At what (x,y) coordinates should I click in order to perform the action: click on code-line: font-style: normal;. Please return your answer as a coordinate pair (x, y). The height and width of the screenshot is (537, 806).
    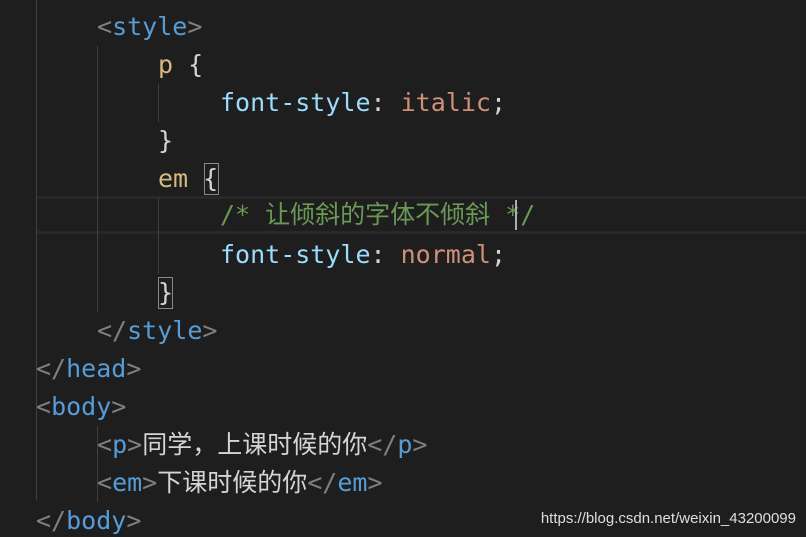
    Looking at the image, I should click on (363, 255).